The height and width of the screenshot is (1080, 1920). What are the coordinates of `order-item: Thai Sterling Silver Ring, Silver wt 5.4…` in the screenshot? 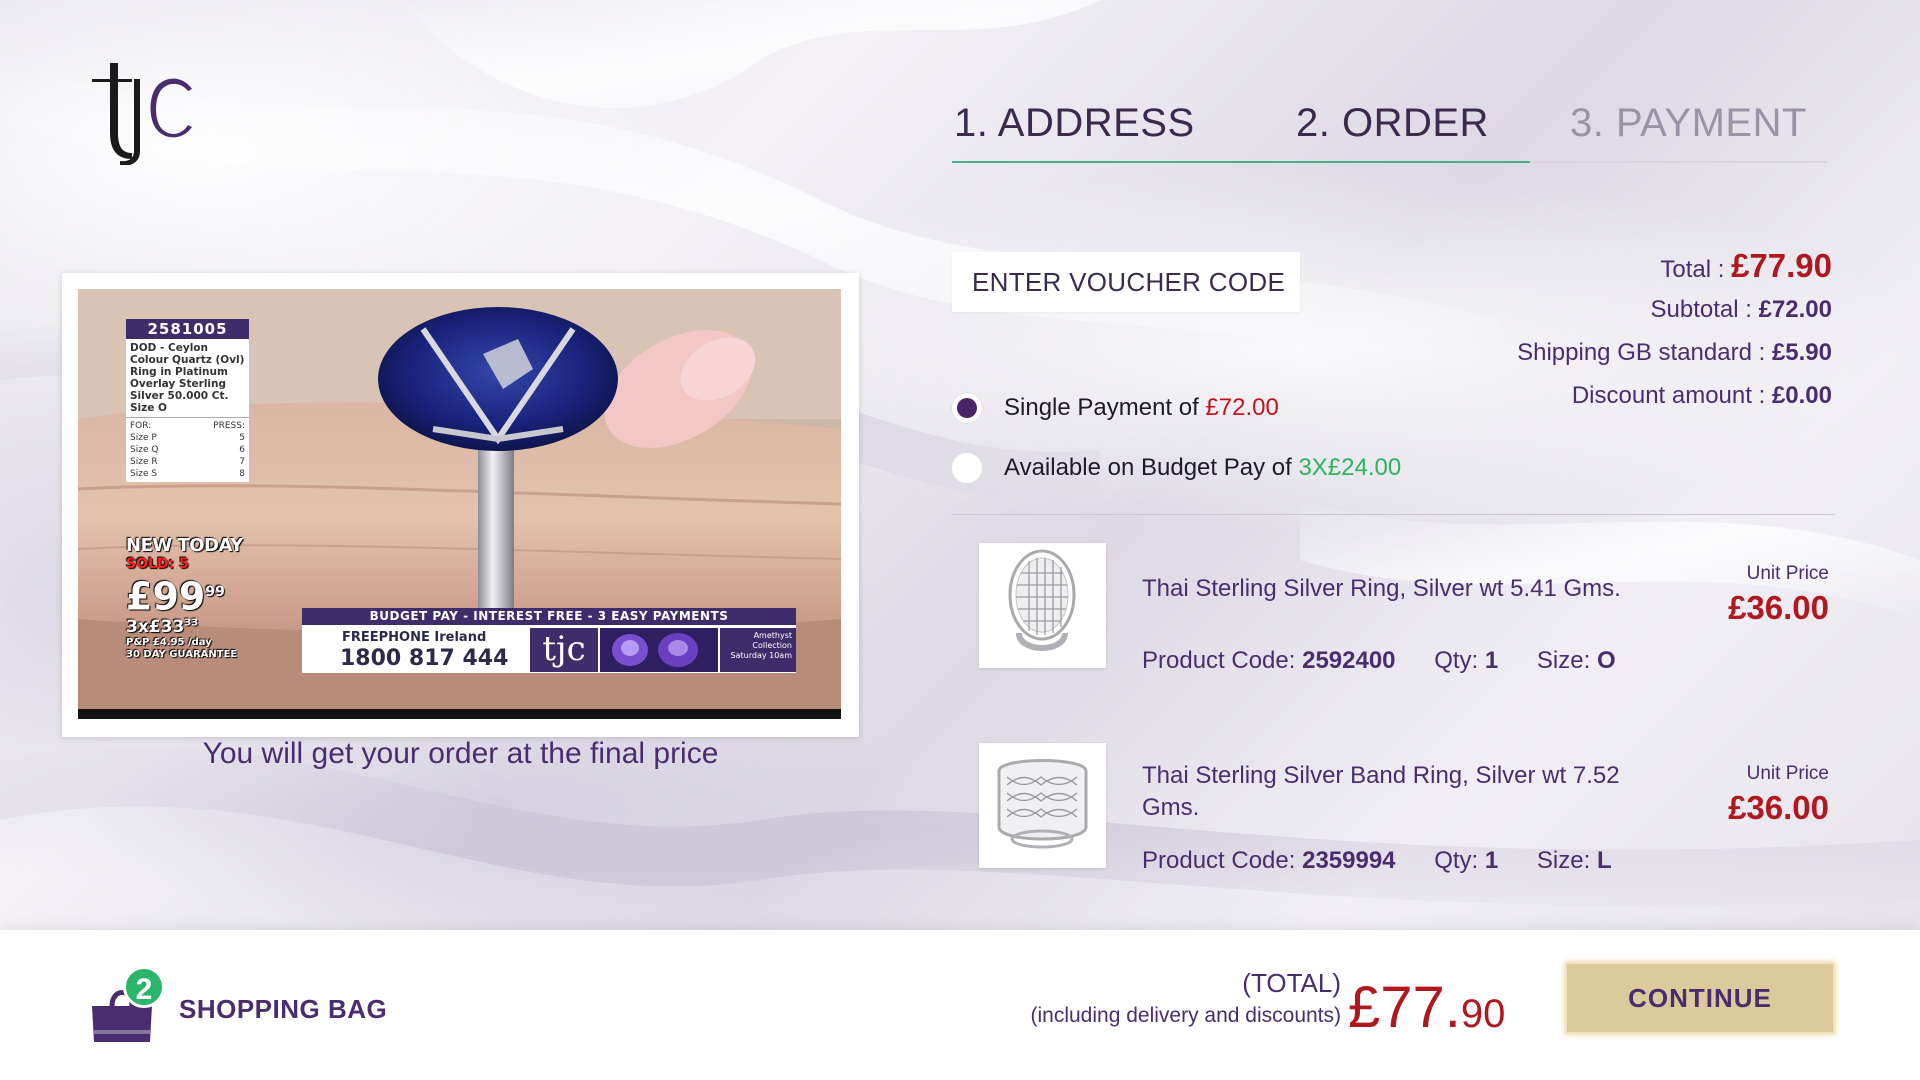 It's located at (1404, 609).